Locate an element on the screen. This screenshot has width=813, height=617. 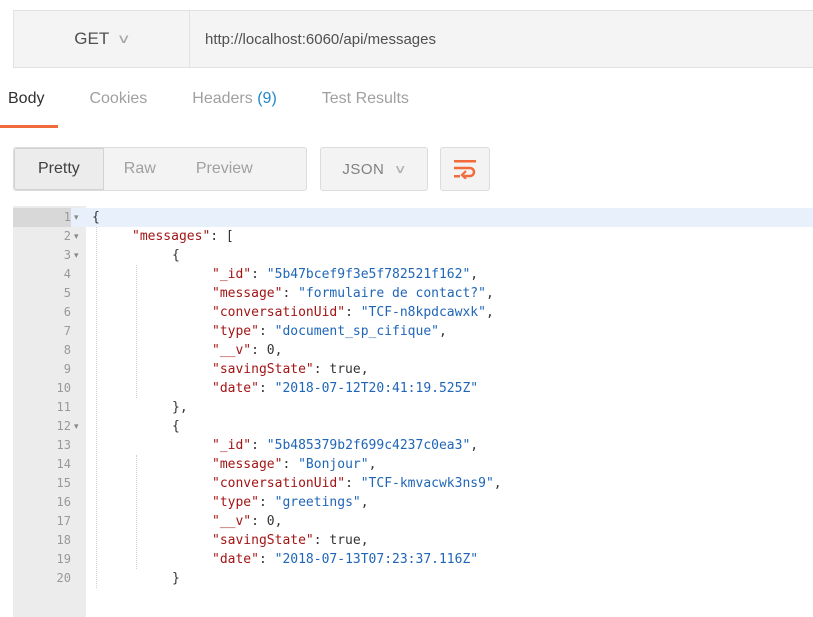
method-select: GET ∨ is located at coordinates (102, 39).